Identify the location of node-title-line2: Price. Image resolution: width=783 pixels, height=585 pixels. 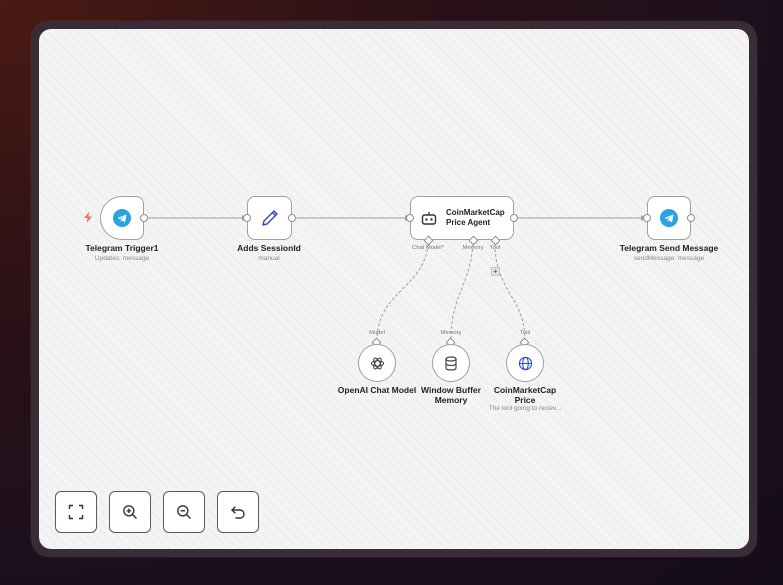
(525, 400).